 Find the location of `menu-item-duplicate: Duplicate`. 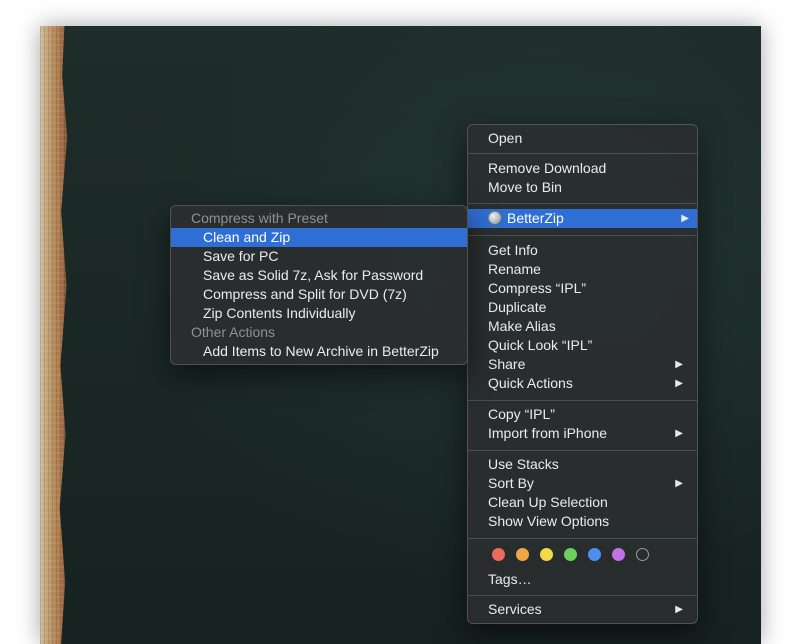

menu-item-duplicate: Duplicate is located at coordinates (582, 307).